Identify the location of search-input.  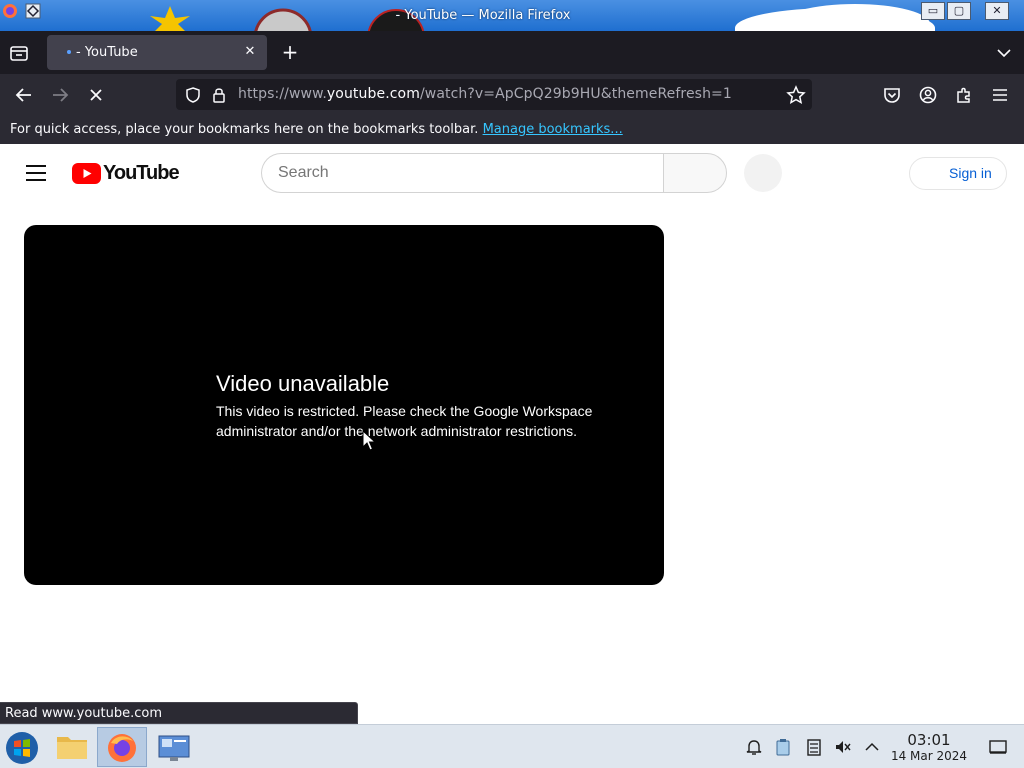
(463, 173).